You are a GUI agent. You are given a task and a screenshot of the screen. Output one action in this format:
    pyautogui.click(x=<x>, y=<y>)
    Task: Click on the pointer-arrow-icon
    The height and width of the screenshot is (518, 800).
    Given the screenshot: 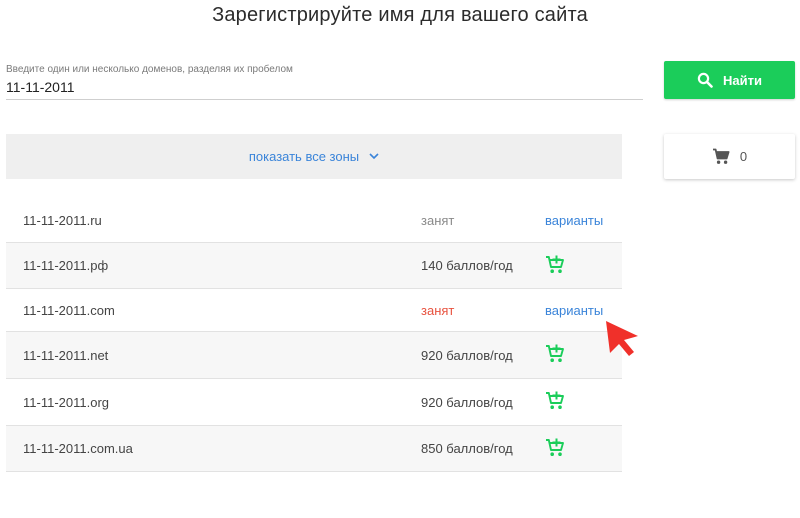 What is the action you would take?
    pyautogui.click(x=622, y=338)
    